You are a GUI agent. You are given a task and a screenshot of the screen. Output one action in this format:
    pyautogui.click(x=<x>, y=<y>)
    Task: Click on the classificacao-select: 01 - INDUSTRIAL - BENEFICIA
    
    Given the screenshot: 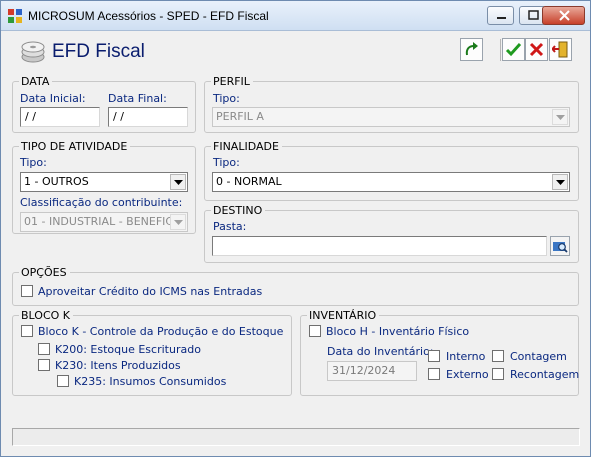 What is the action you would take?
    pyautogui.click(x=104, y=222)
    